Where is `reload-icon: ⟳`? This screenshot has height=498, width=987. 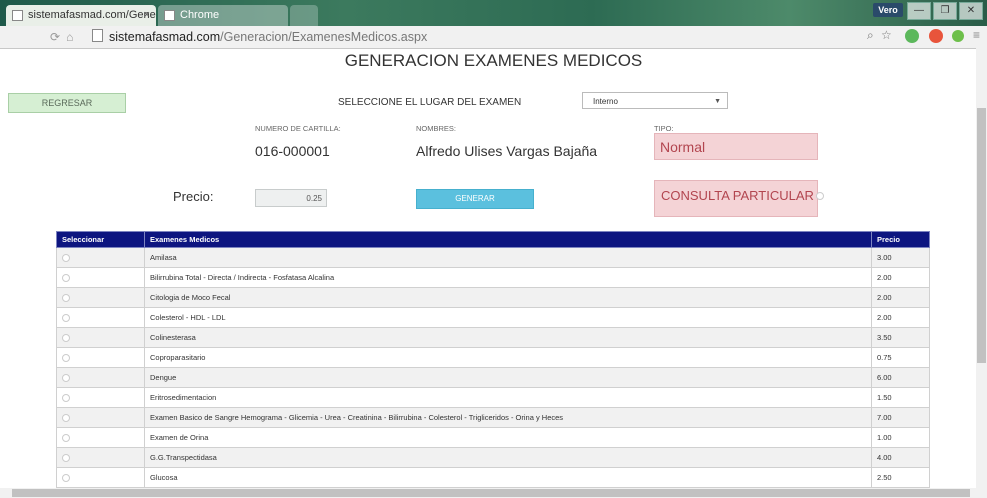 reload-icon: ⟳ is located at coordinates (58, 37).